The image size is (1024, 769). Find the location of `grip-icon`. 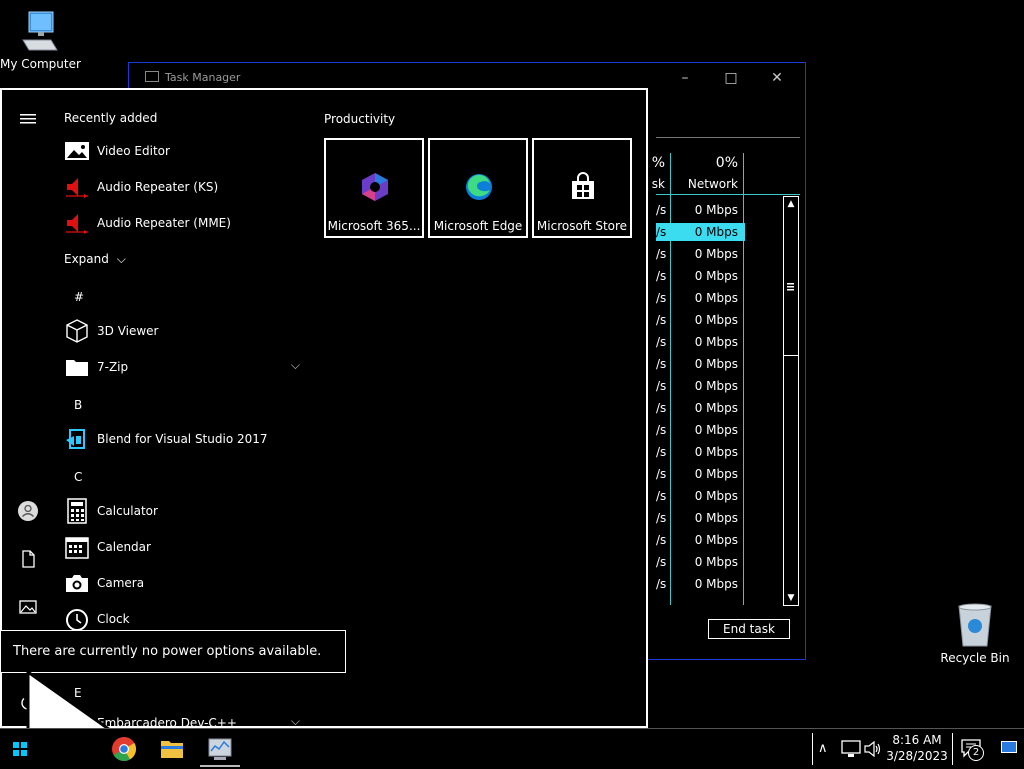

grip-icon is located at coordinates (790, 287).